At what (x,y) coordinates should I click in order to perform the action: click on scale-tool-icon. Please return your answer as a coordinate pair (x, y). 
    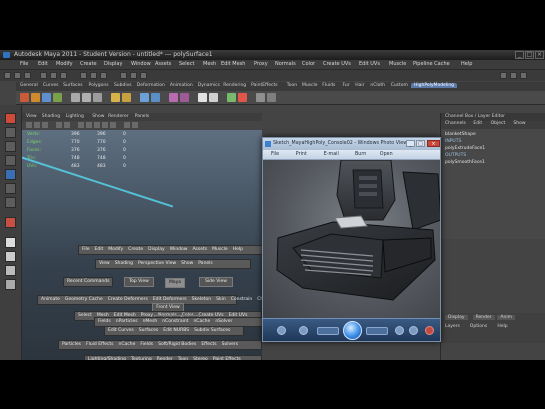
    Looking at the image, I should click on (10, 188).